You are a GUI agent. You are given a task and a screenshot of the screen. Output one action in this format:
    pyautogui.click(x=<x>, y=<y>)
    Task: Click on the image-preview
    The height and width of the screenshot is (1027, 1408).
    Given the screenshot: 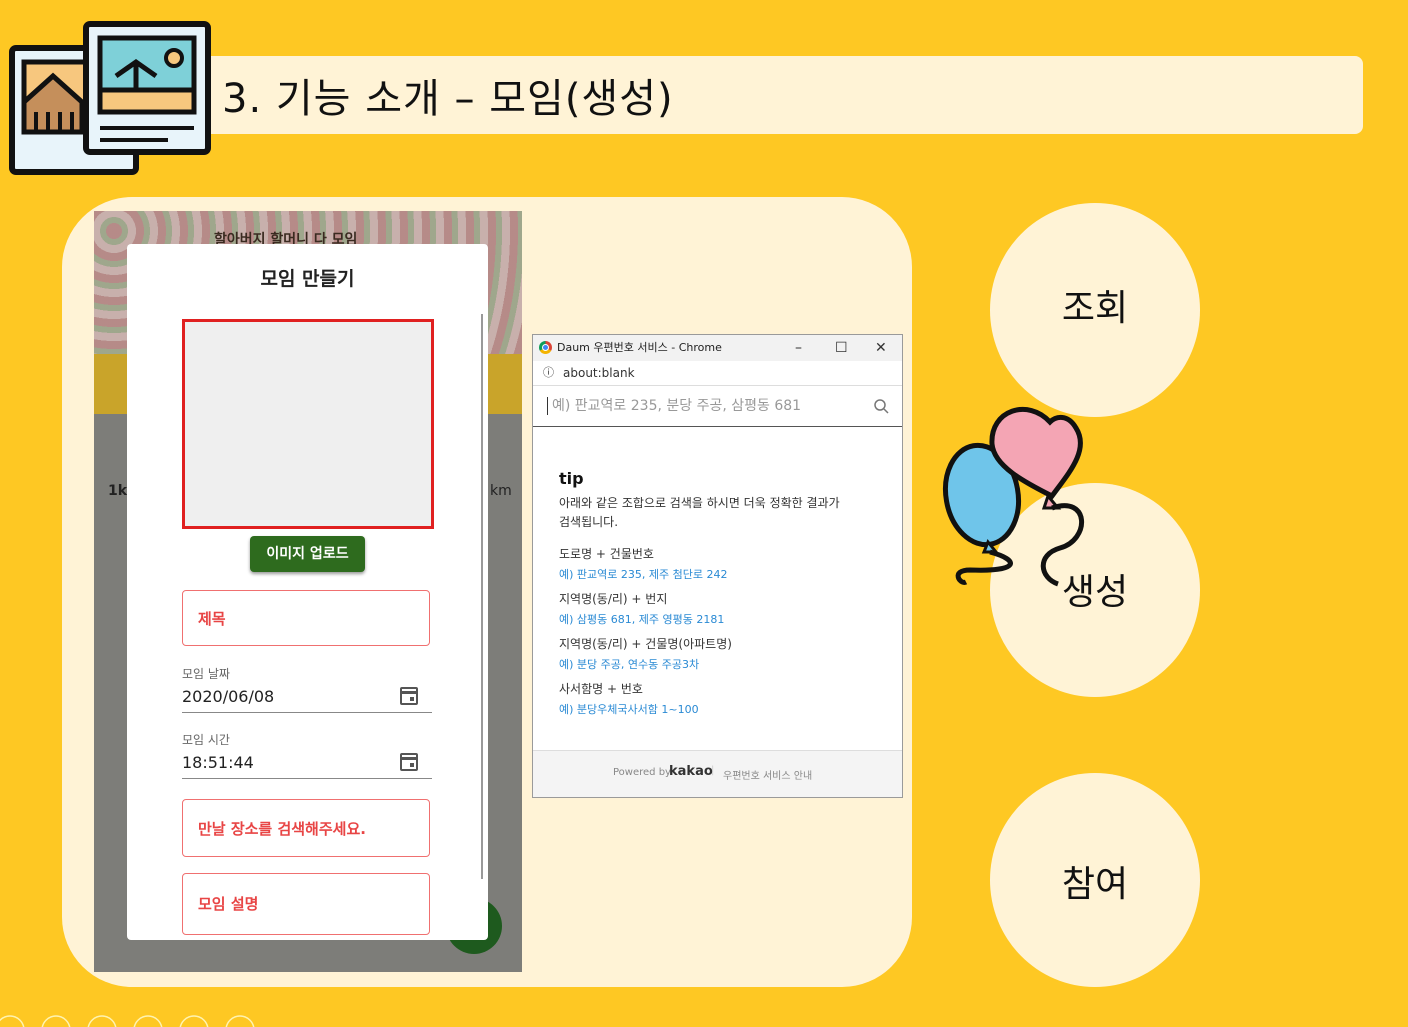 What is the action you would take?
    pyautogui.click(x=308, y=424)
    